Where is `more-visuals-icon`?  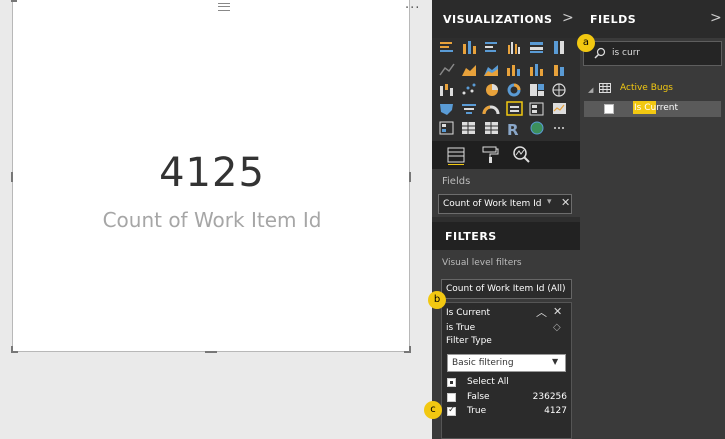
more-visuals-icon is located at coordinates (559, 128).